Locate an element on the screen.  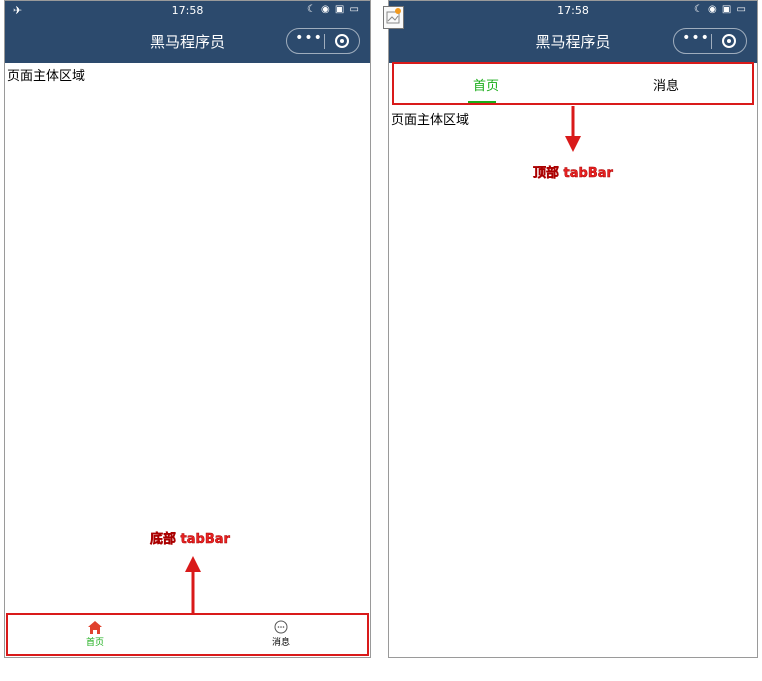
status-bar: 17:58 ☾ ◉ ▣ ▭ is located at coordinates (573, 12).